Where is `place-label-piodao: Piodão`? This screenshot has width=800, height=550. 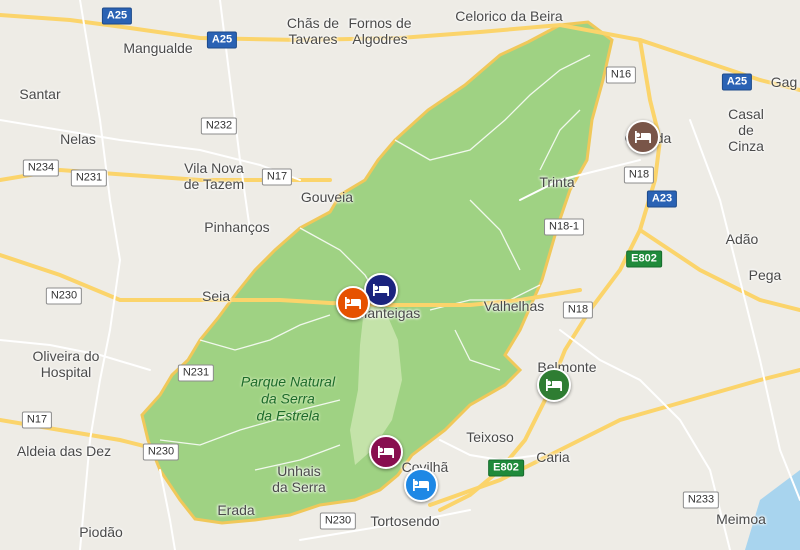
place-label-piodao: Piodão is located at coordinates (101, 532).